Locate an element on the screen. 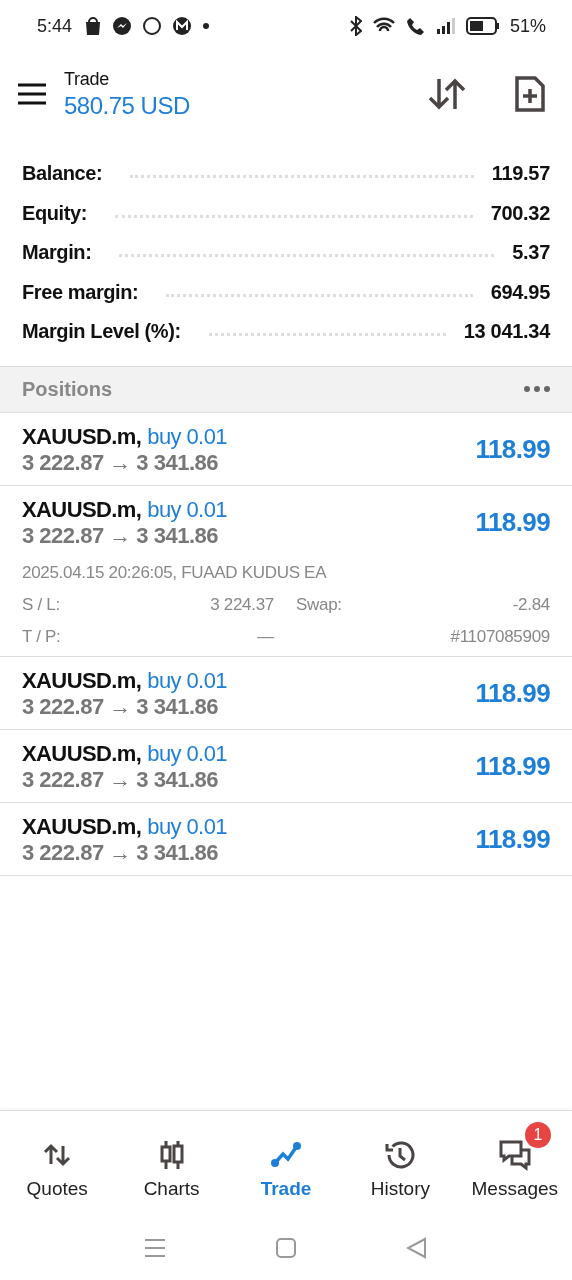 The height and width of the screenshot is (1280, 572). screen-title: Trade is located at coordinates (87, 79).